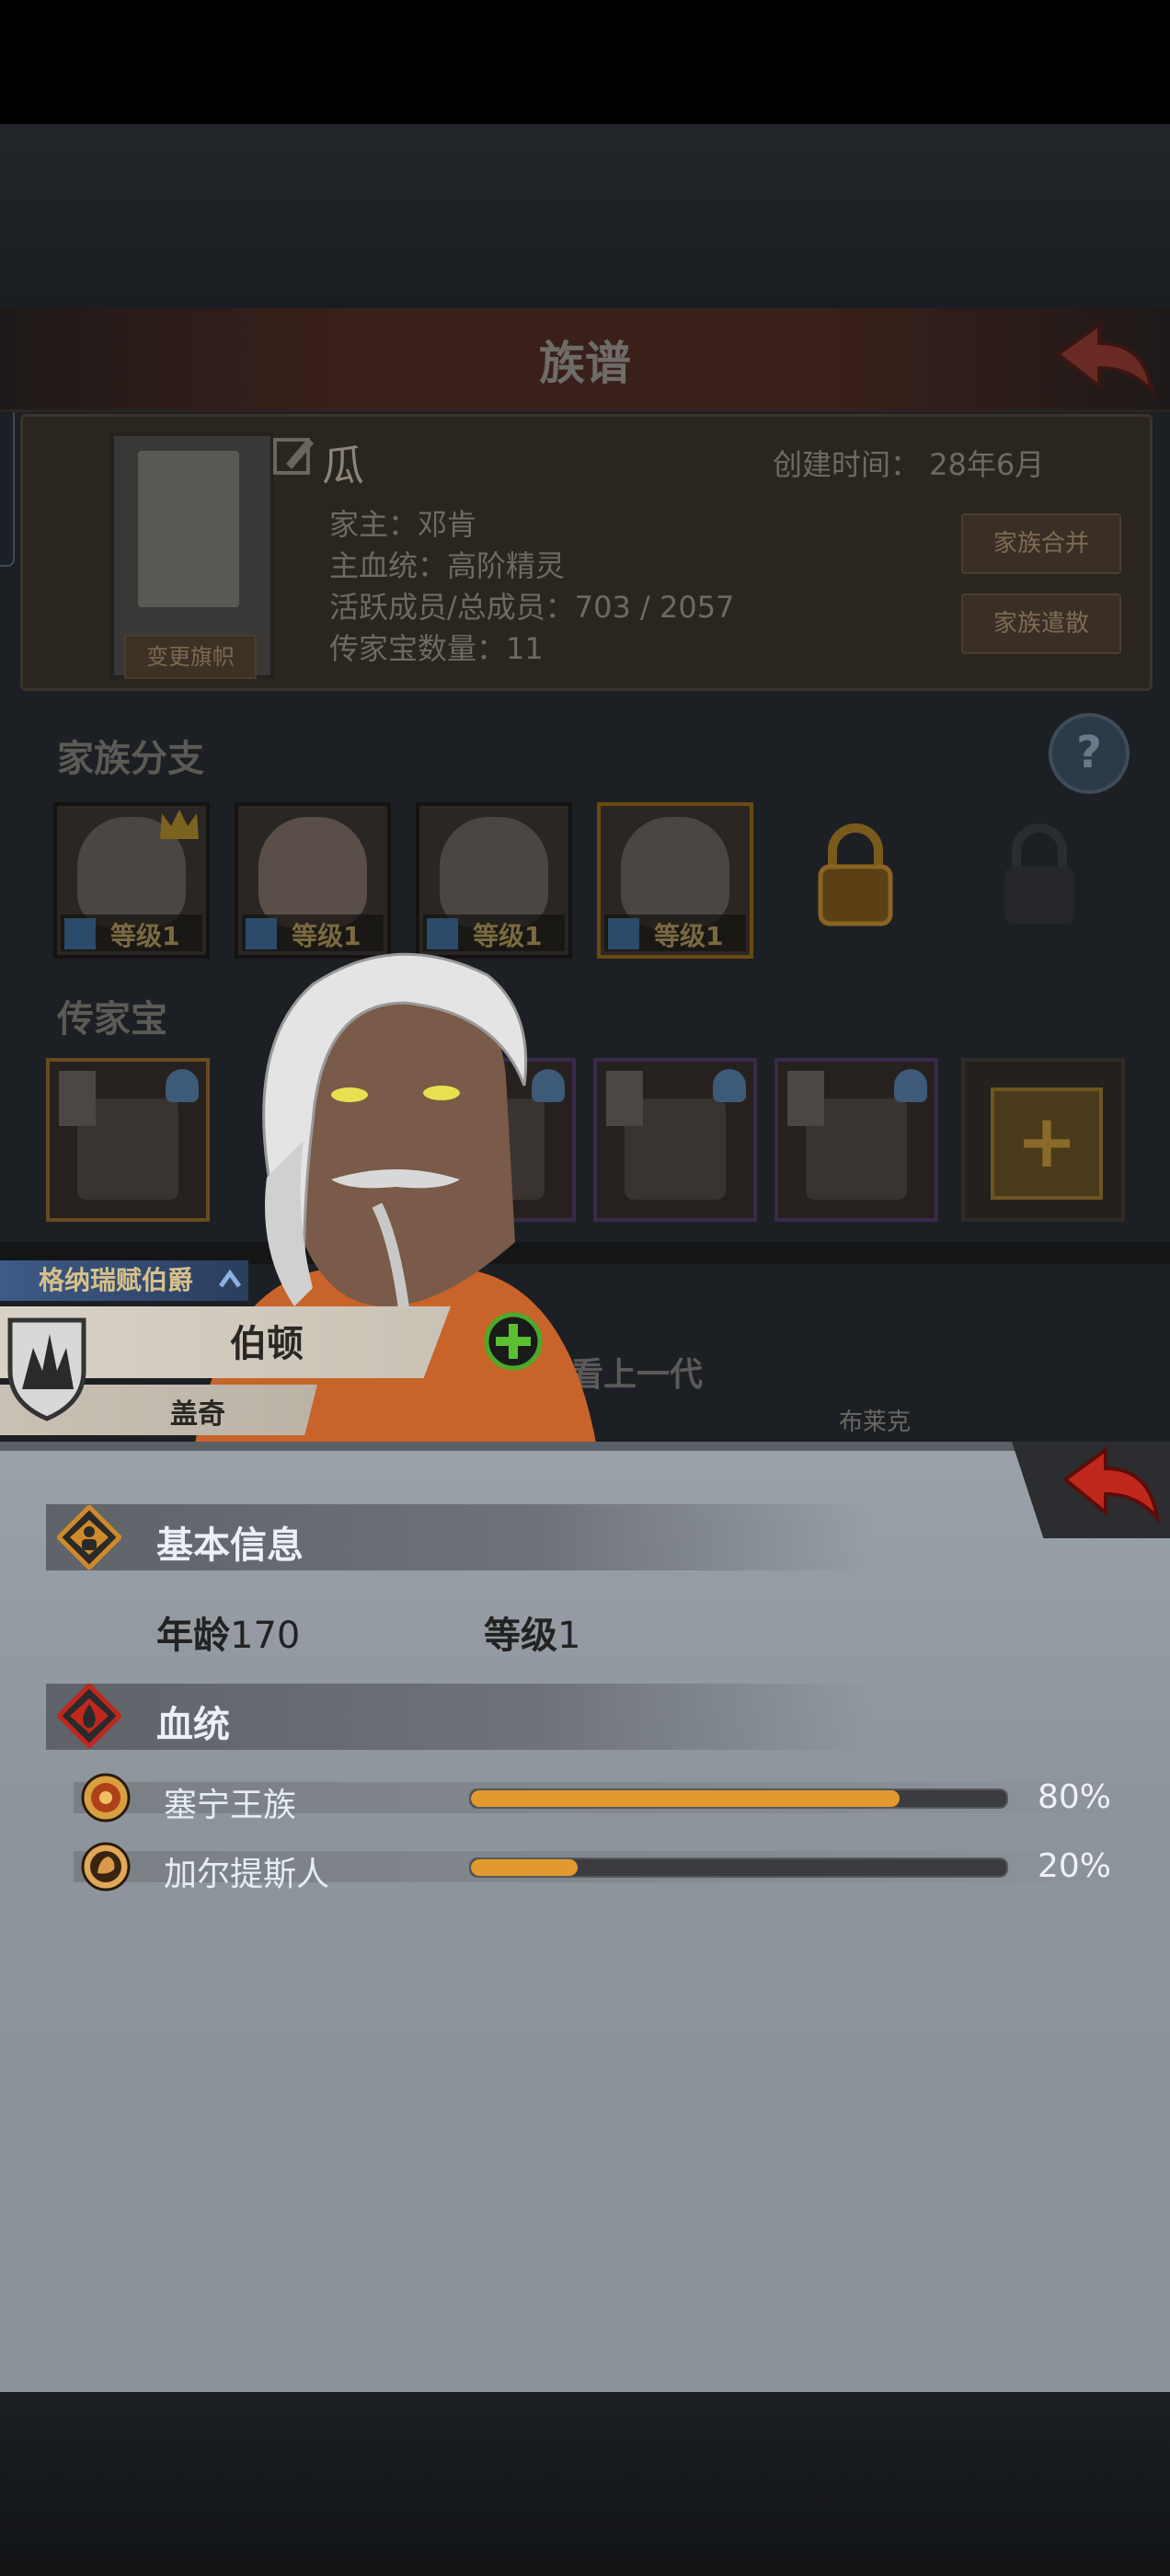 The height and width of the screenshot is (2576, 1170). Describe the element at coordinates (585, 363) in the screenshot. I see `page-title: 族谱` at that location.